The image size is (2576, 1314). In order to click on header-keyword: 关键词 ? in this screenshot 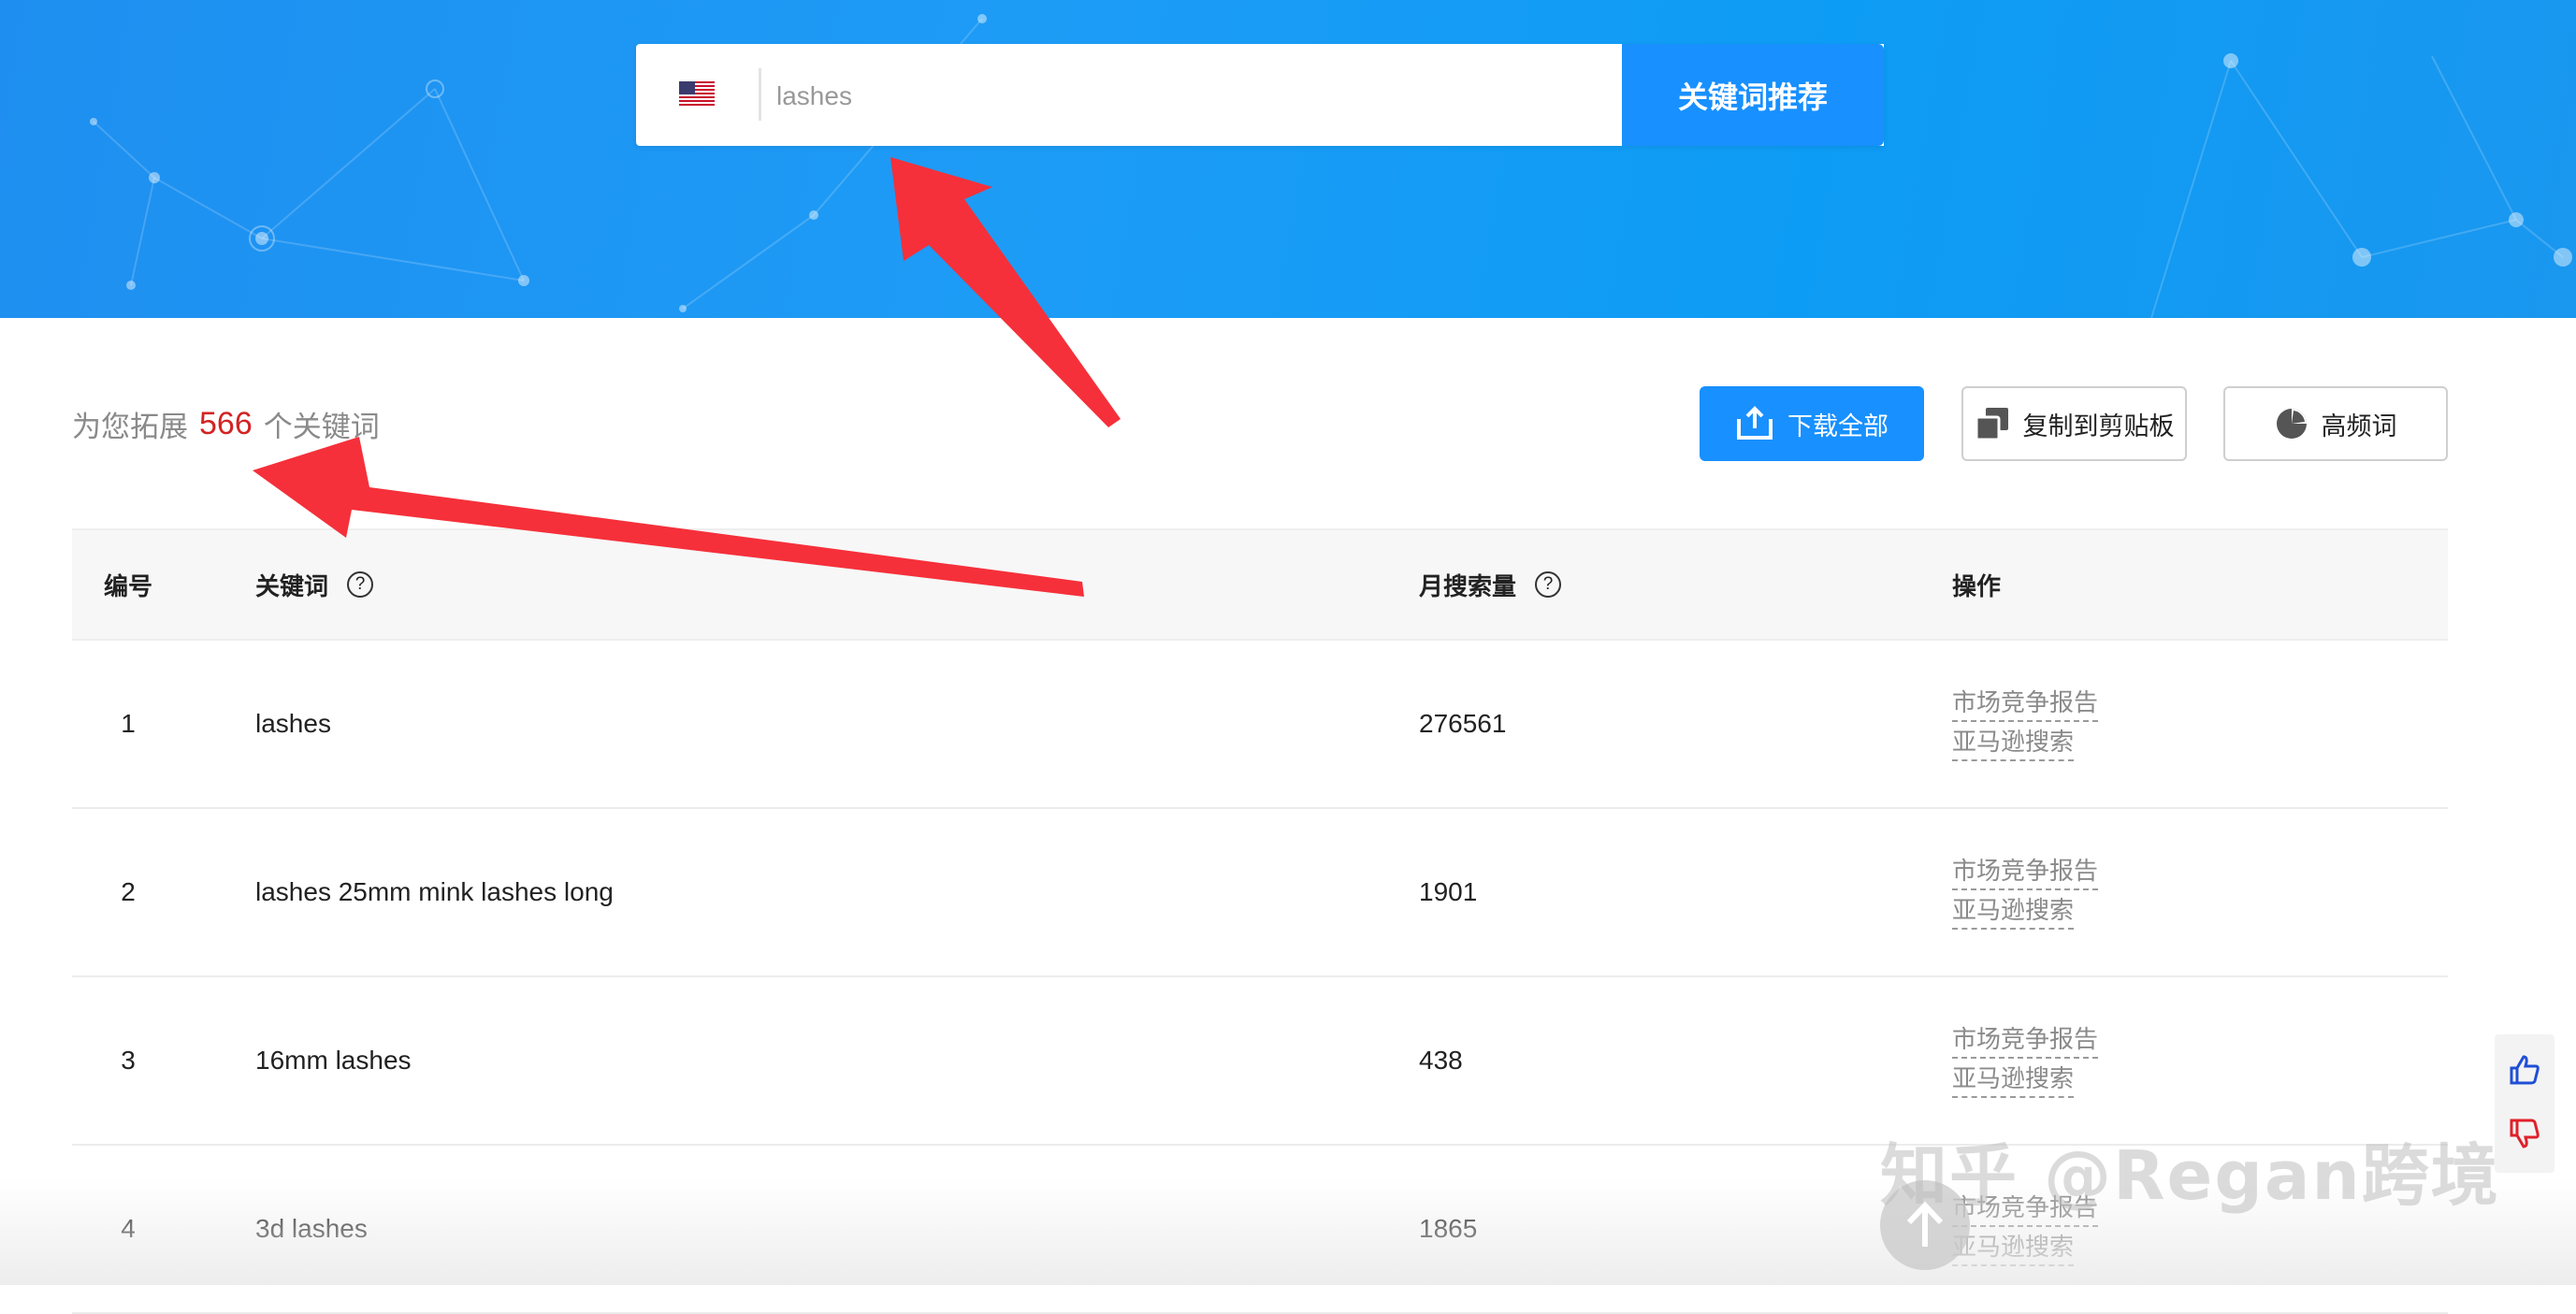, I will do `click(314, 585)`.